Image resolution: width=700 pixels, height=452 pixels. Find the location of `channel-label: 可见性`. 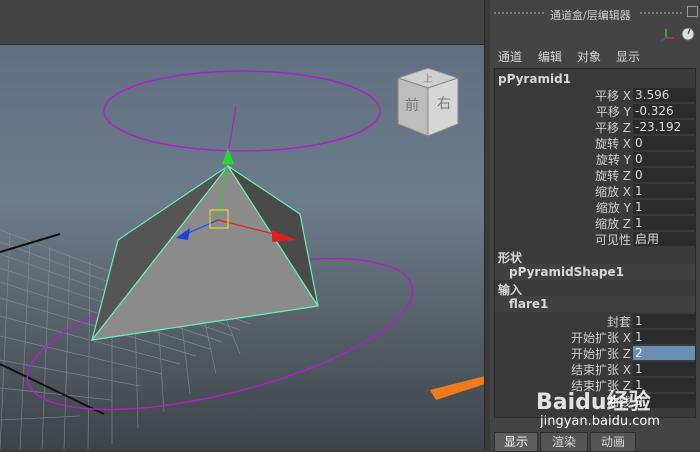

channel-label: 可见性 is located at coordinates (612, 240).